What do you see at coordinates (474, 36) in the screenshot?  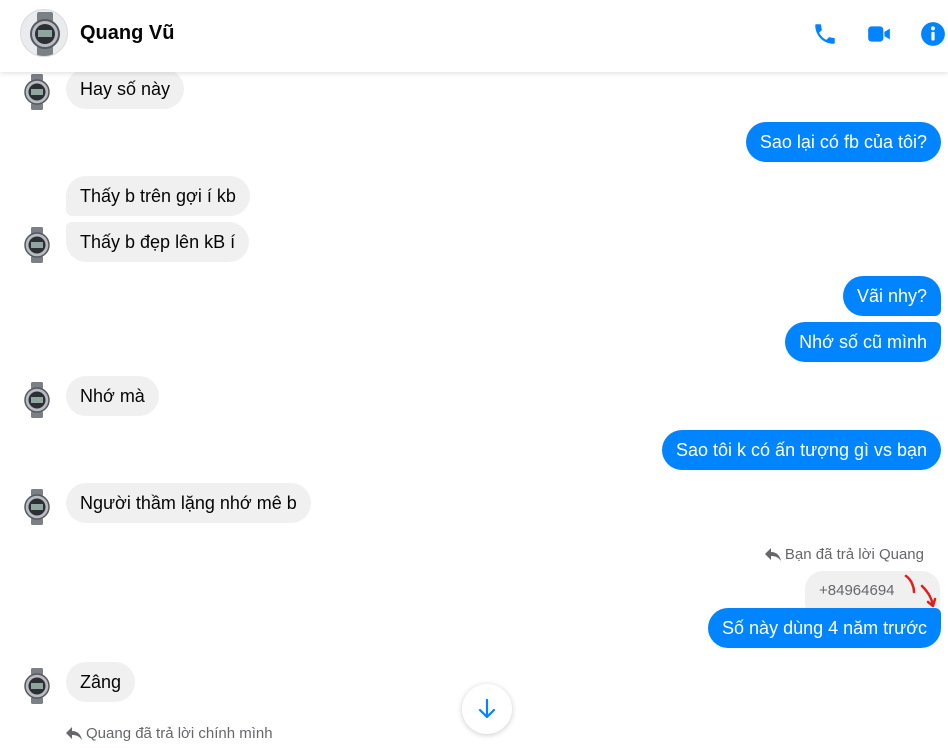 I see `chat-header: Quang Vũ` at bounding box center [474, 36].